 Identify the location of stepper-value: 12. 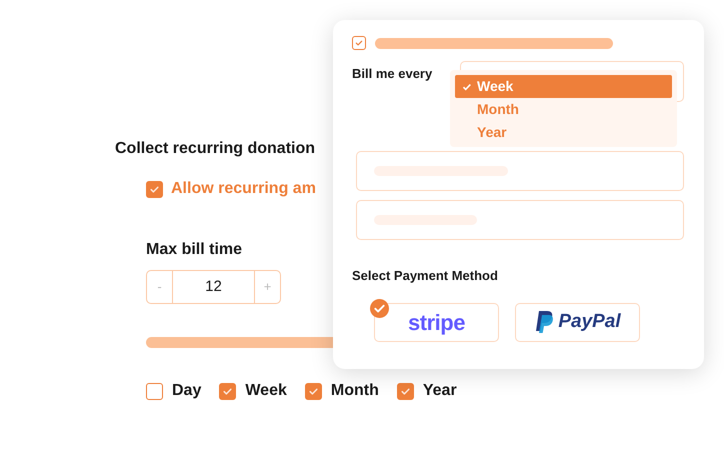
(213, 286).